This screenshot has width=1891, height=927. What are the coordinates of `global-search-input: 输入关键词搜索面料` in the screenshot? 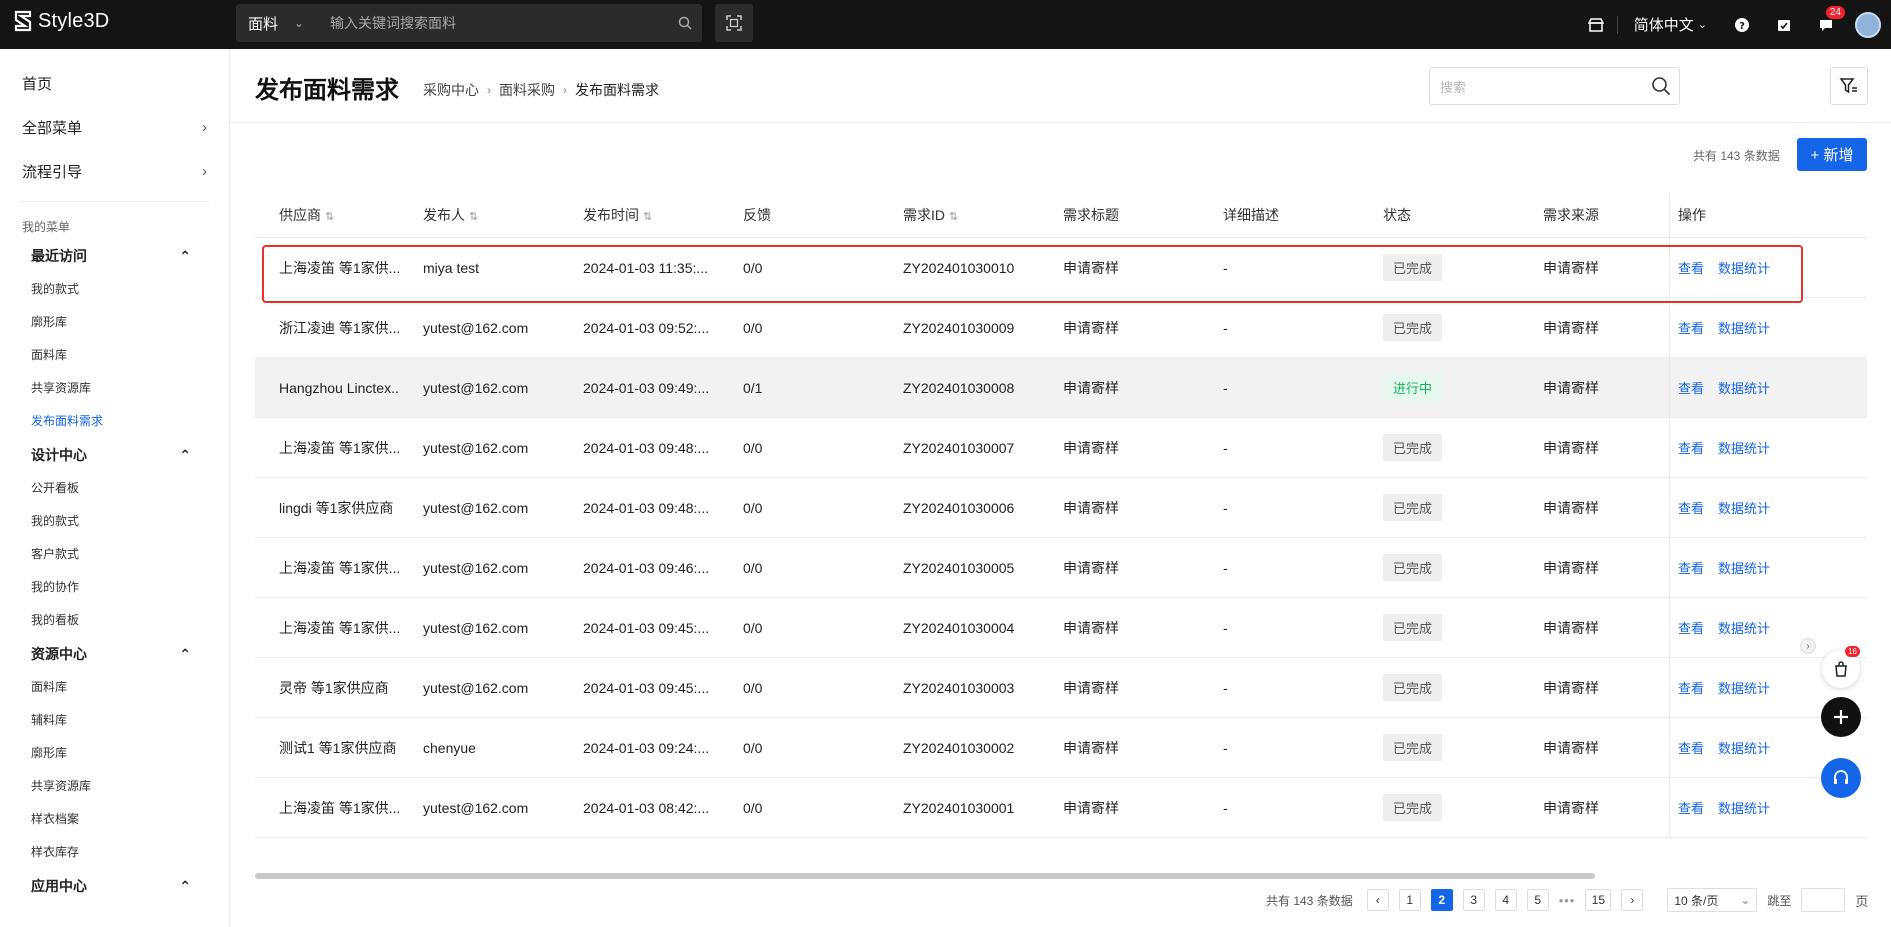 It's located at (493, 23).